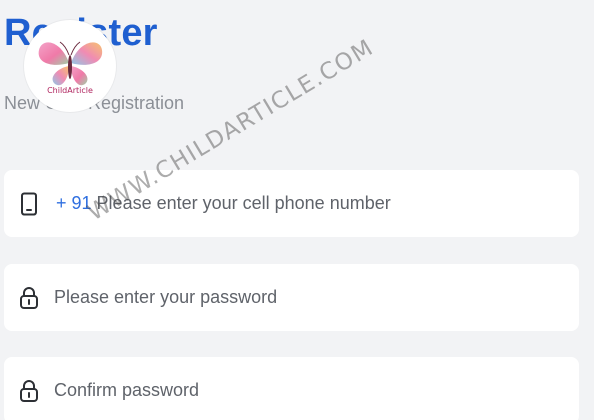 The width and height of the screenshot is (594, 420). Describe the element at coordinates (291, 388) in the screenshot. I see `confirm-password-input: Confirm password` at that location.